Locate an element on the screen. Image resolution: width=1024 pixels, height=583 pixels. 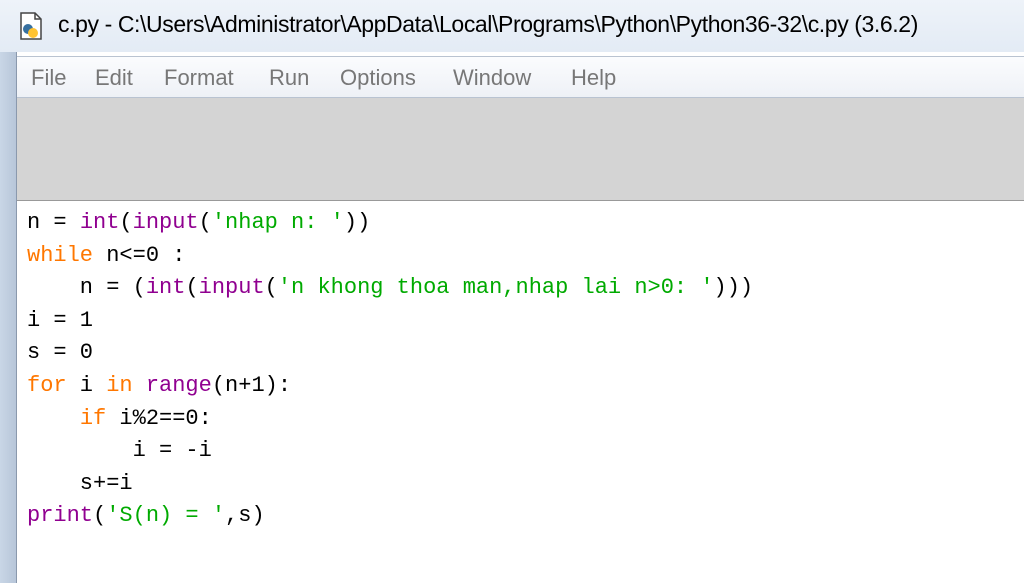
code-token: if is located at coordinates (93, 418).